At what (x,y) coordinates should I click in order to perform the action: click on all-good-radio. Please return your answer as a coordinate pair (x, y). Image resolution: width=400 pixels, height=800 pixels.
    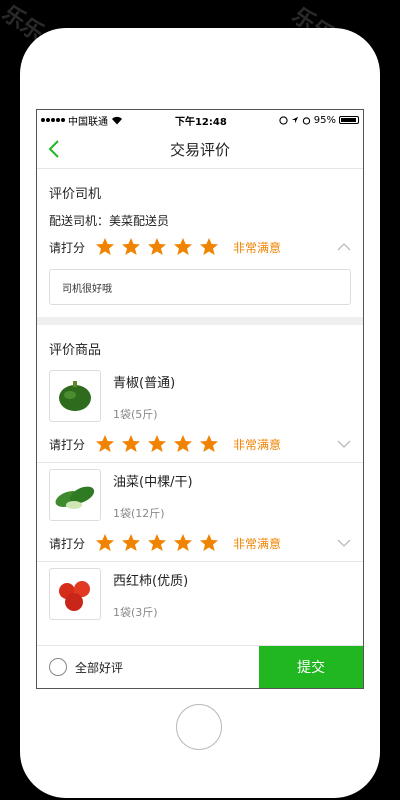
    Looking at the image, I should click on (58, 667).